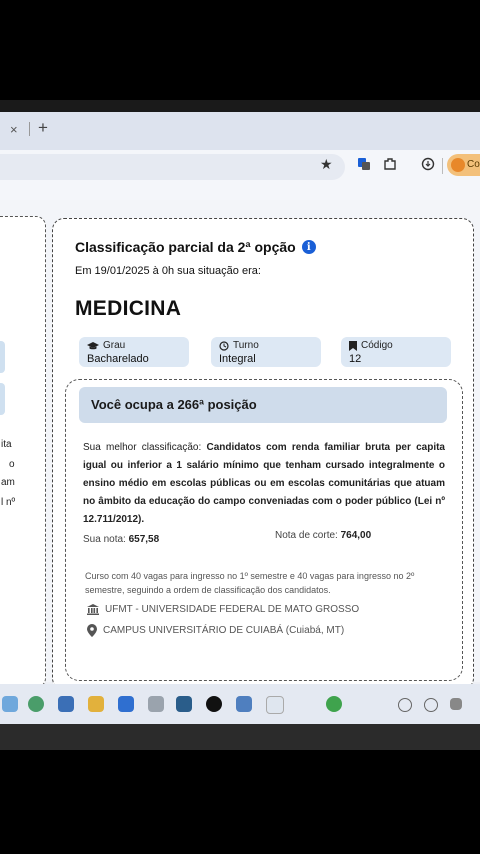 The height and width of the screenshot is (854, 480). I want to click on university-building-icon, so click(93, 609).